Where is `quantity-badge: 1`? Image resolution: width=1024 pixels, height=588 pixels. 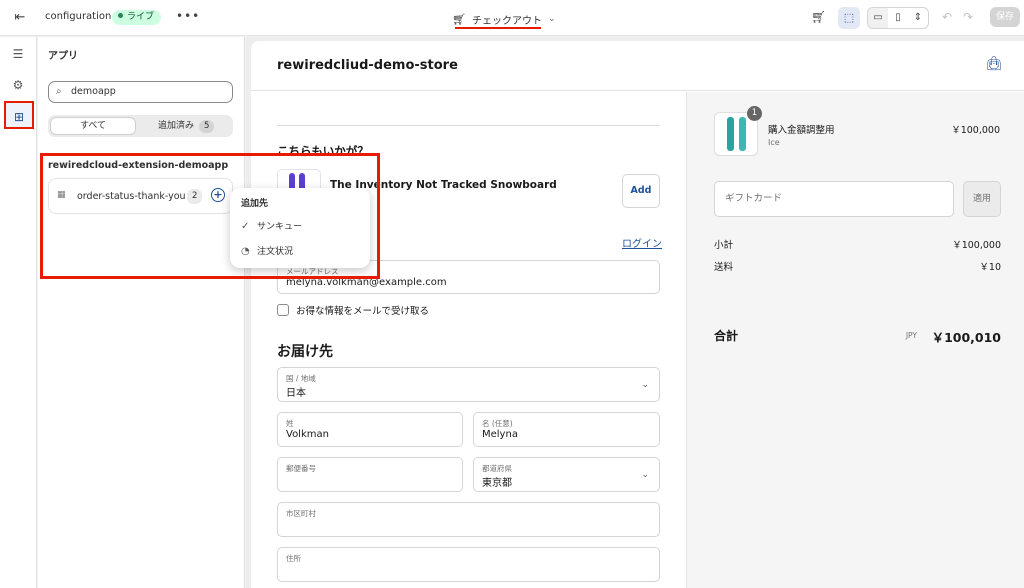
quantity-badge: 1 is located at coordinates (754, 113).